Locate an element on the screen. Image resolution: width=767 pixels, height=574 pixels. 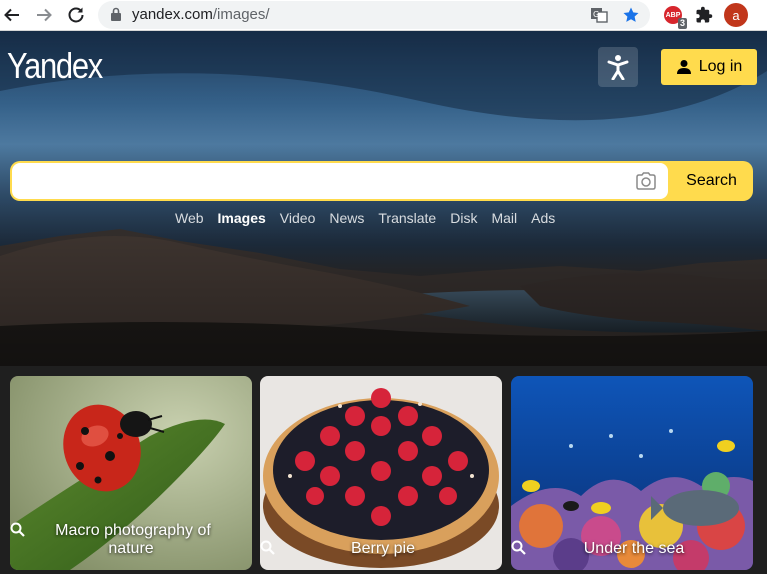
service-link-mail: Mail is located at coordinates (504, 218).